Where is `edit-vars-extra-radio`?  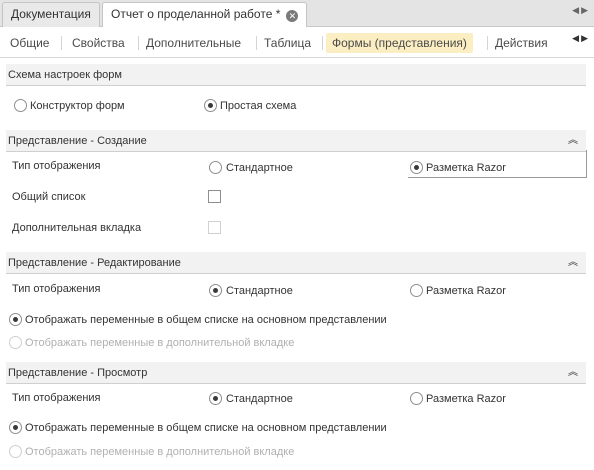 edit-vars-extra-radio is located at coordinates (15, 342).